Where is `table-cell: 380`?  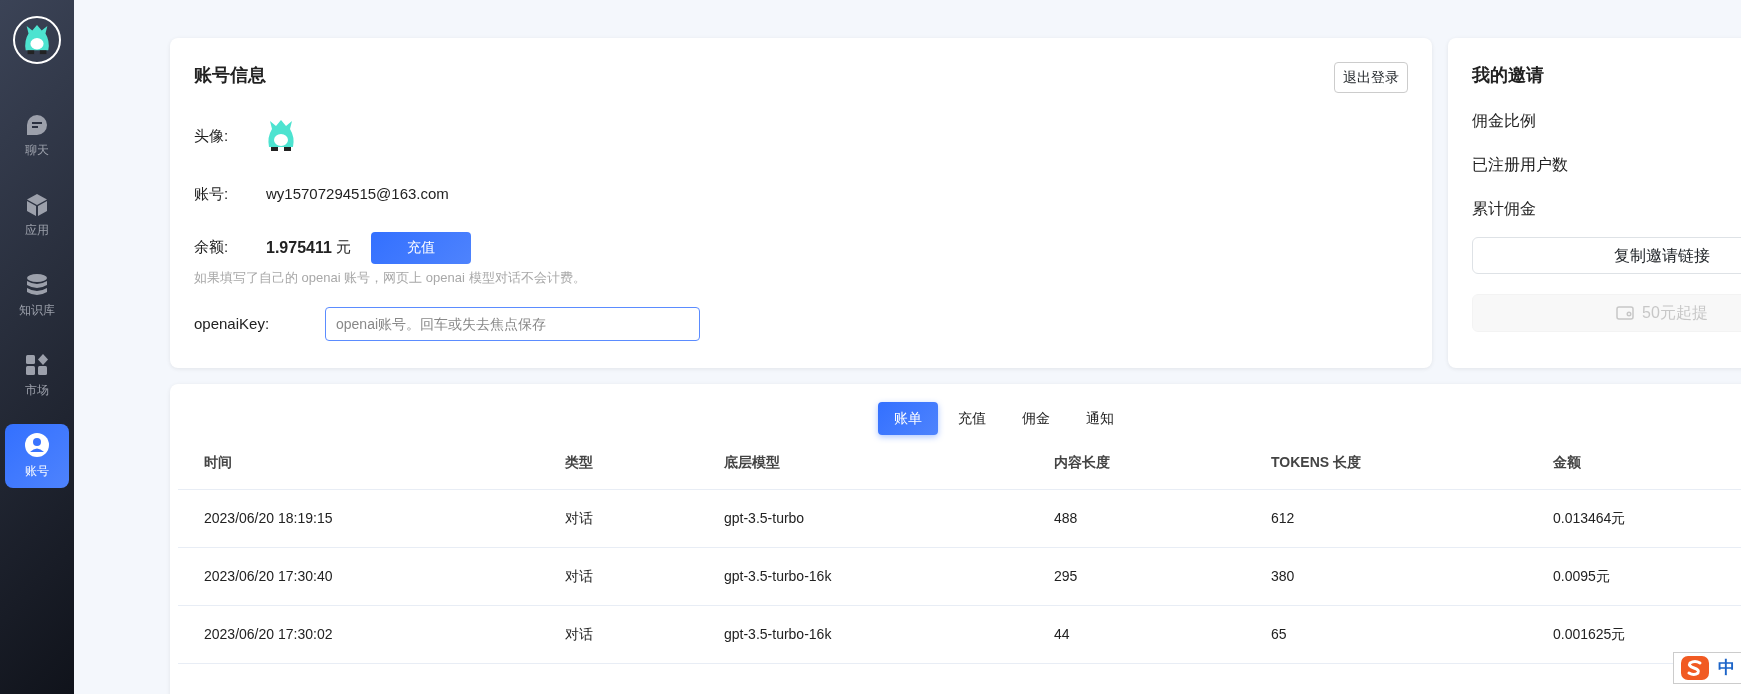
table-cell: 380 is located at coordinates (1386, 576).